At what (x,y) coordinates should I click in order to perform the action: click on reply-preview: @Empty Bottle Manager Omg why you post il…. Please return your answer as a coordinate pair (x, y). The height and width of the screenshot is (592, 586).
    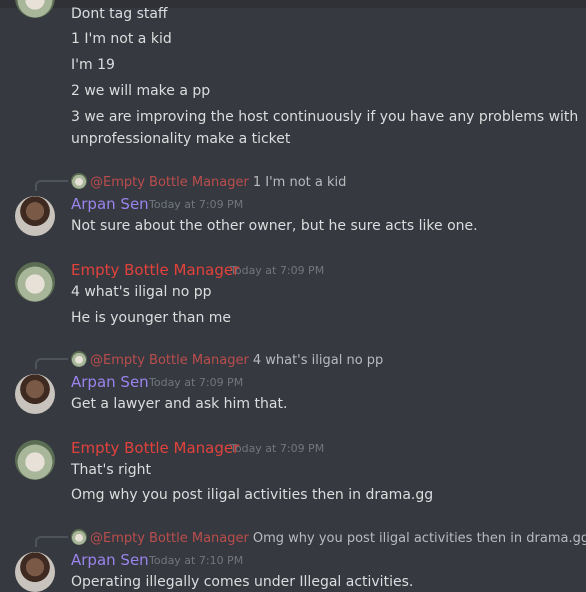
    Looking at the image, I should click on (328, 538).